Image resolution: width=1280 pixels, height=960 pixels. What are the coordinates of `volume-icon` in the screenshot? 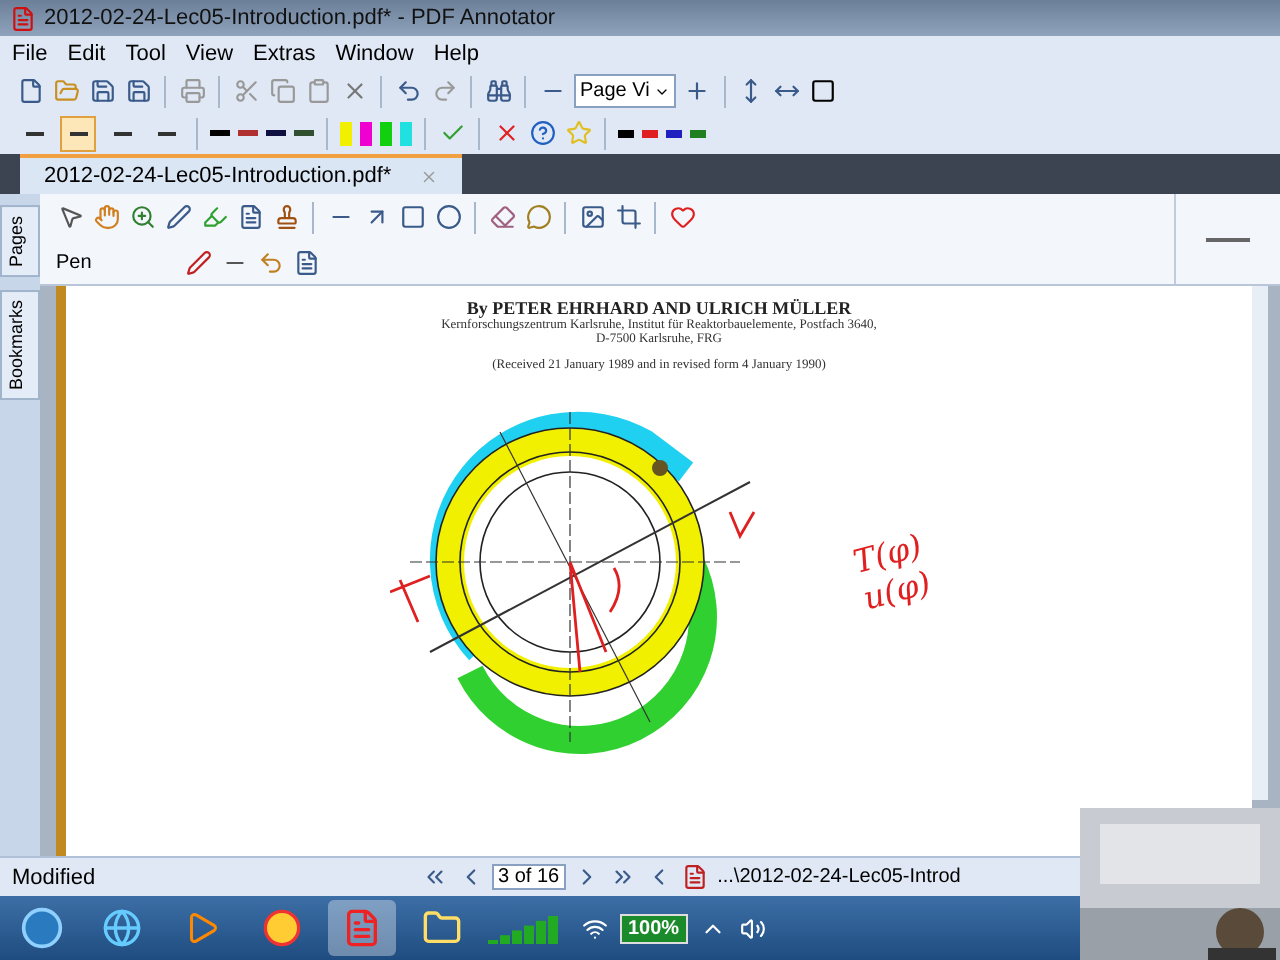 It's located at (753, 928).